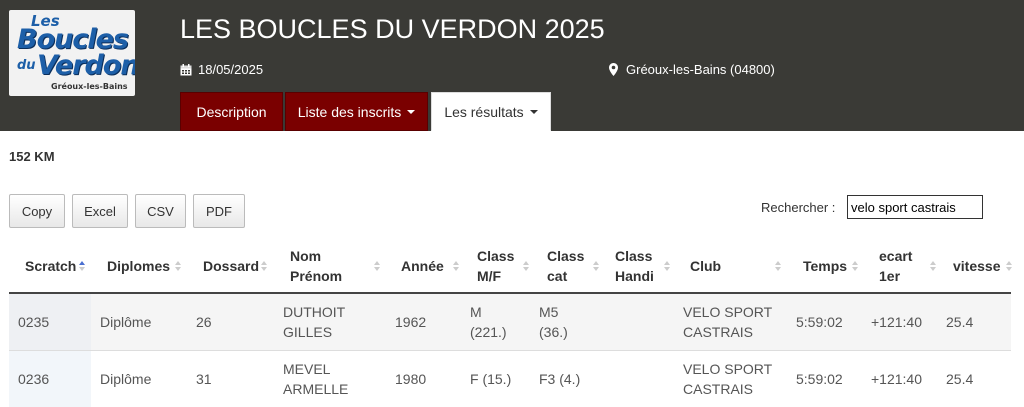  Describe the element at coordinates (737, 266) in the screenshot. I see `column-header-club: Club` at that location.